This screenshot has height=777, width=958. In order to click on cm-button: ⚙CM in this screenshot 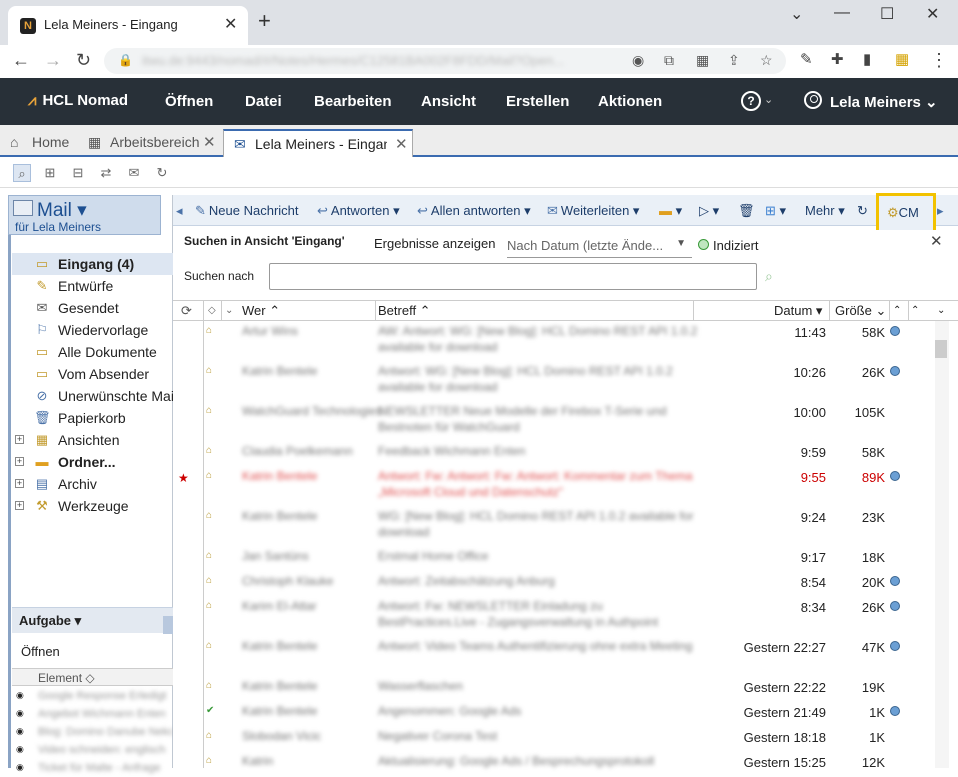, I will do `click(906, 213)`.